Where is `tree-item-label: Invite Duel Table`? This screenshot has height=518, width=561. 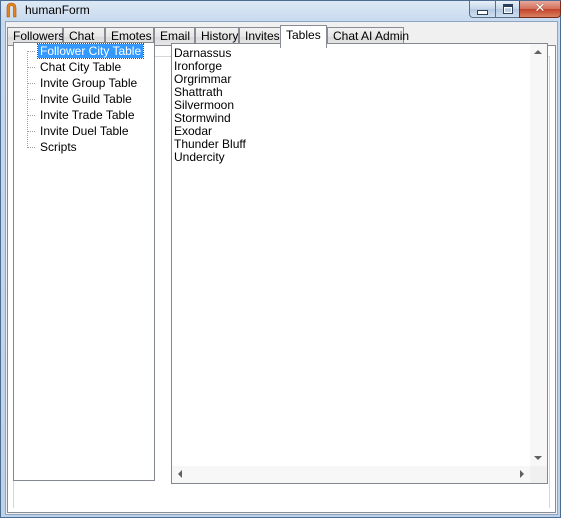 tree-item-label: Invite Duel Table is located at coordinates (84, 131).